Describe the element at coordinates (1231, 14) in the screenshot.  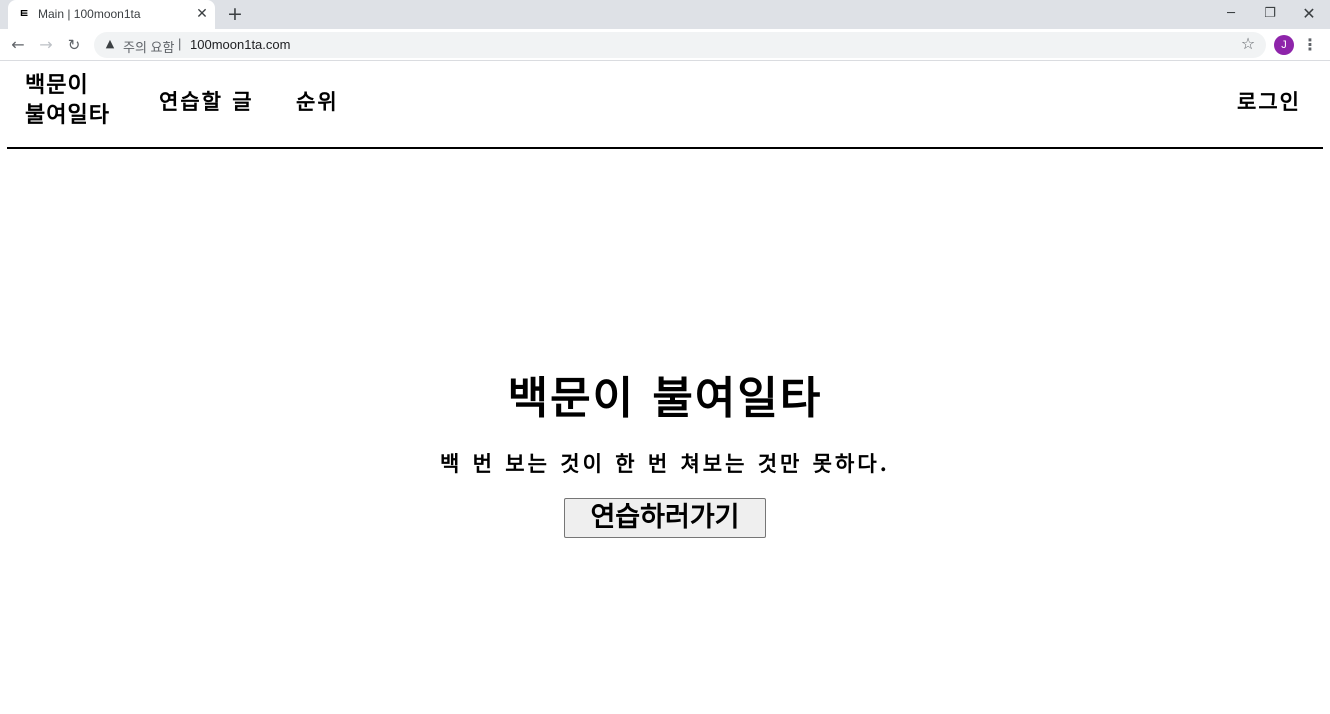
I see `minimize-button: ─` at that location.